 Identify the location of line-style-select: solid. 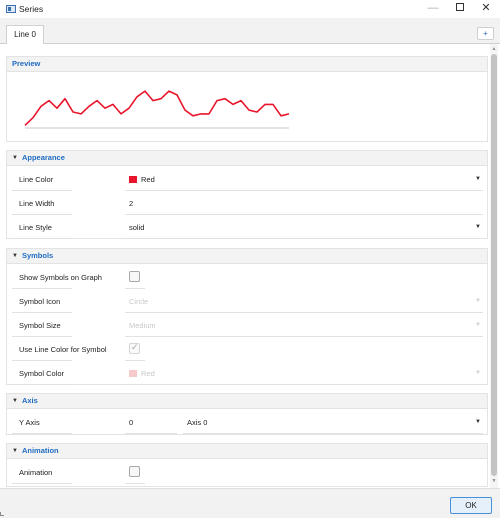
(136, 227).